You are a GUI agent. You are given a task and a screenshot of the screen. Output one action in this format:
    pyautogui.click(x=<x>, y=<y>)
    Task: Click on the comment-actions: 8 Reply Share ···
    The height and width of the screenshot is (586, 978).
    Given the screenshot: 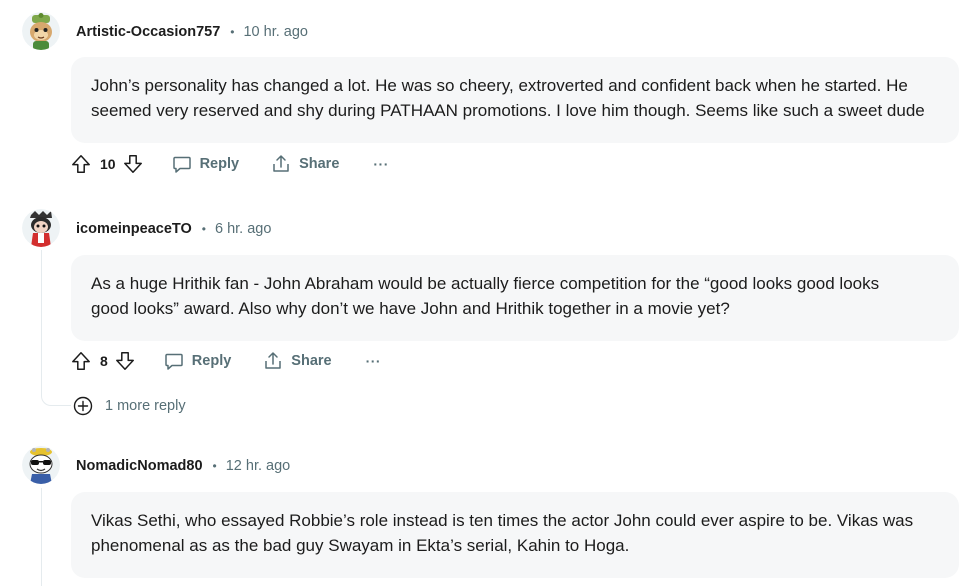 What is the action you would take?
    pyautogui.click(x=225, y=361)
    